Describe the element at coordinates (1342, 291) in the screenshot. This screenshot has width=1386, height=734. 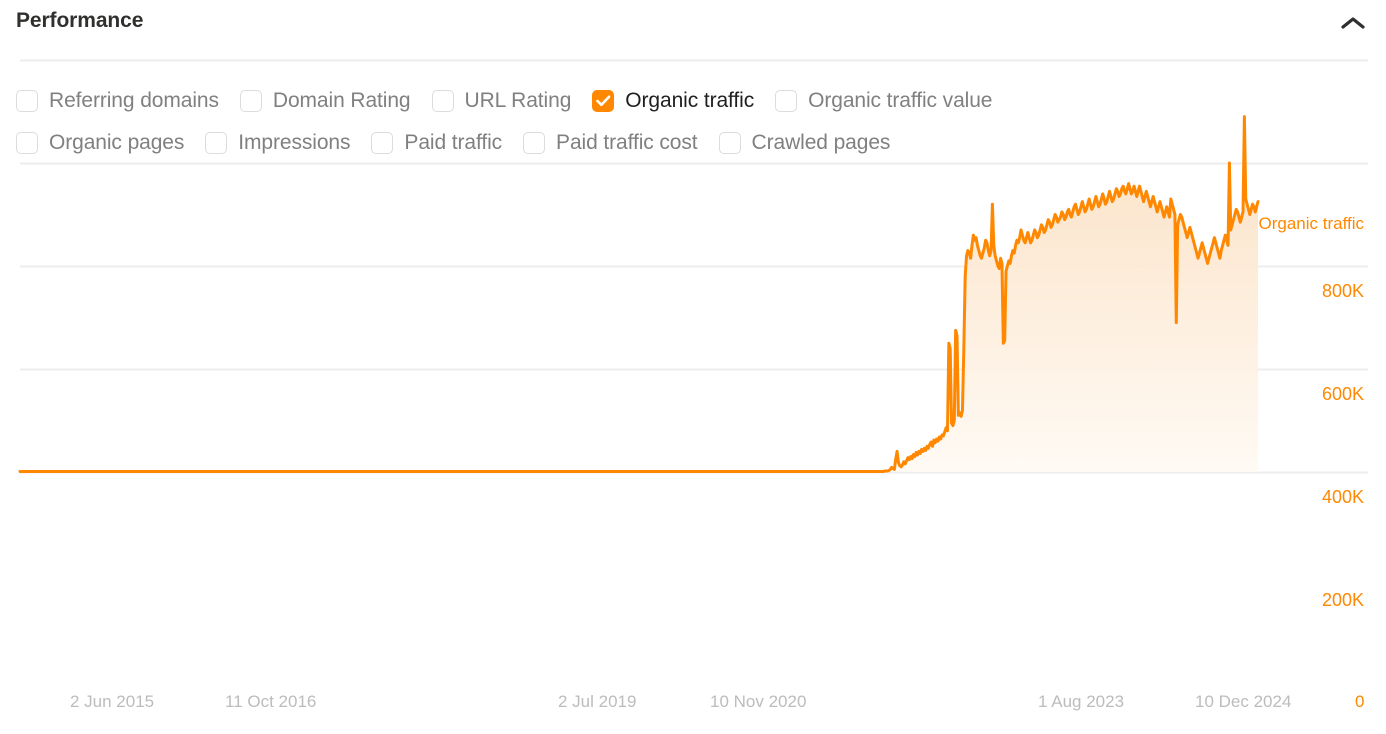
I see `y-axis-tick-label: 800K` at that location.